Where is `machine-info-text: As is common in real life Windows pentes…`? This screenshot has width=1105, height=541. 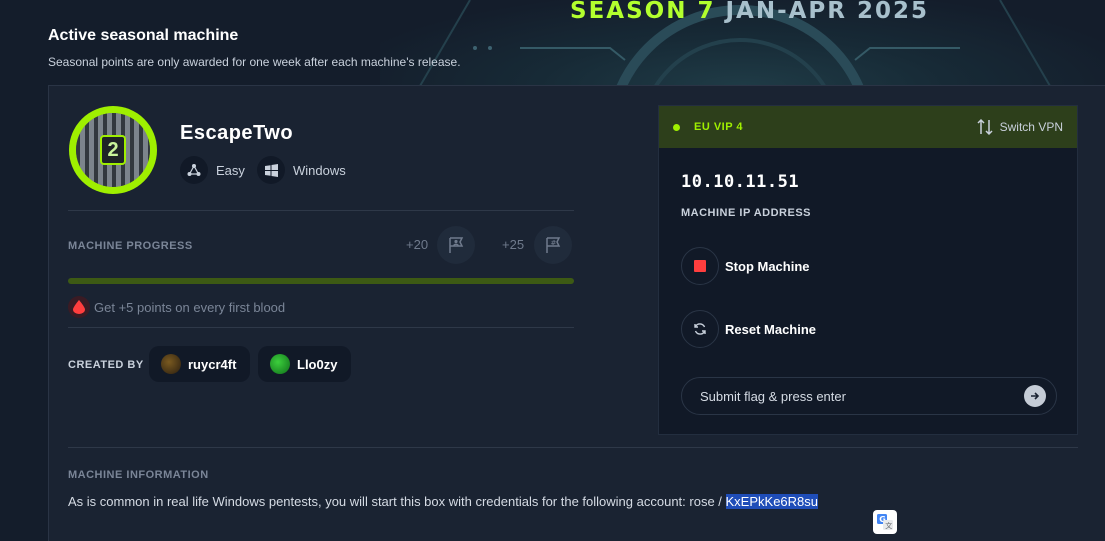
machine-info-text: As is common in real life Windows pentes… is located at coordinates (443, 501).